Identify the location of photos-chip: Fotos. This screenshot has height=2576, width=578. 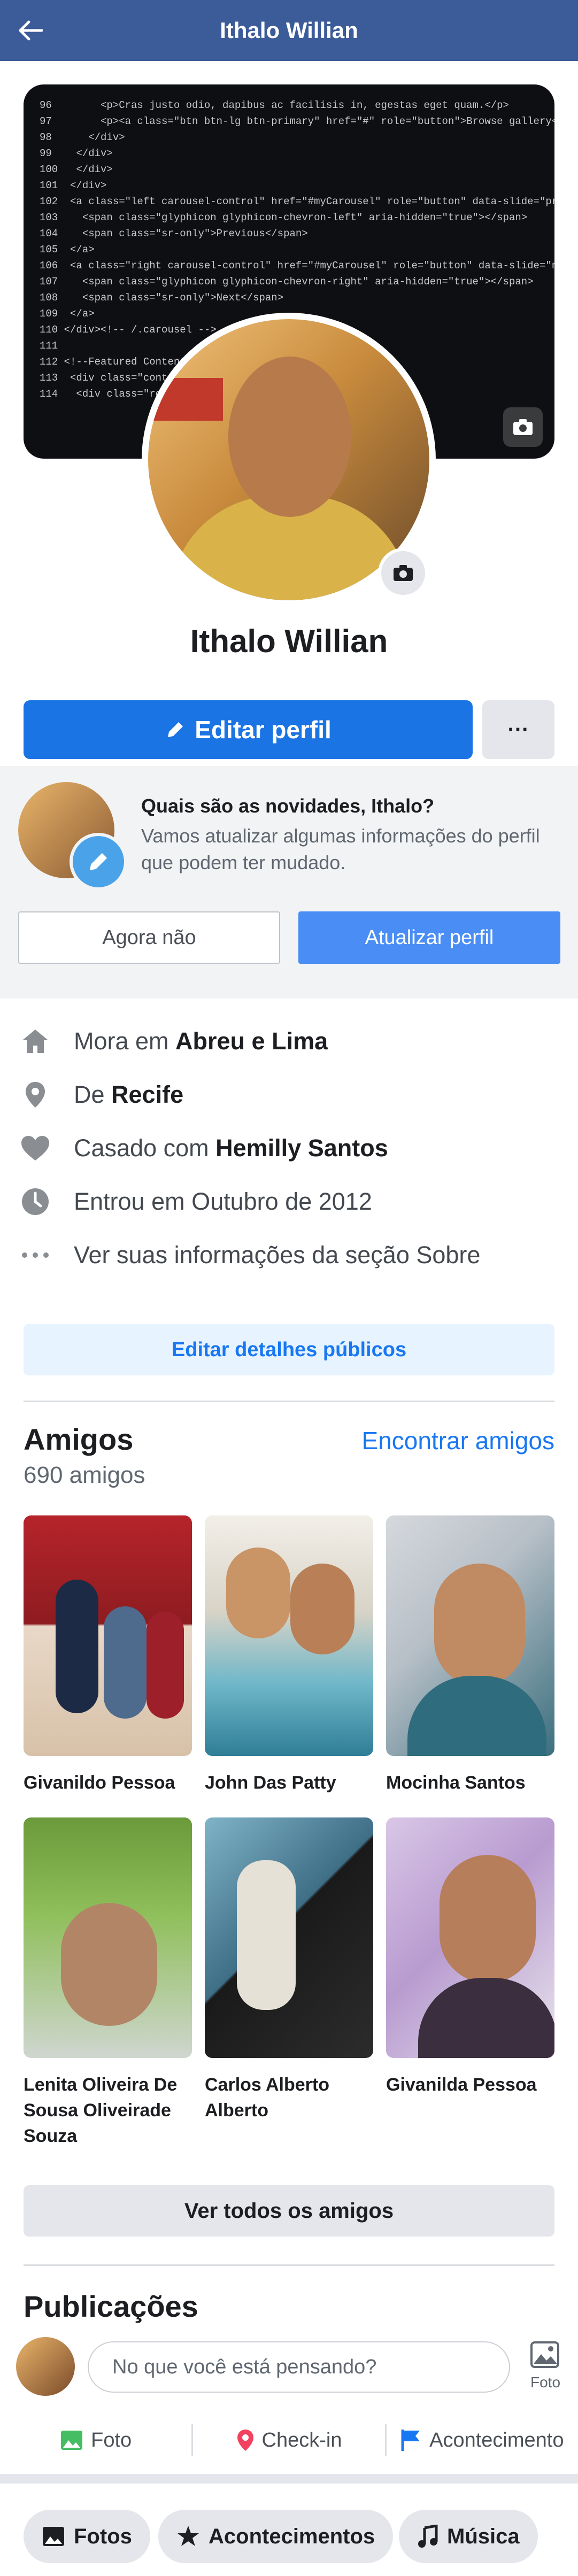
(87, 2536).